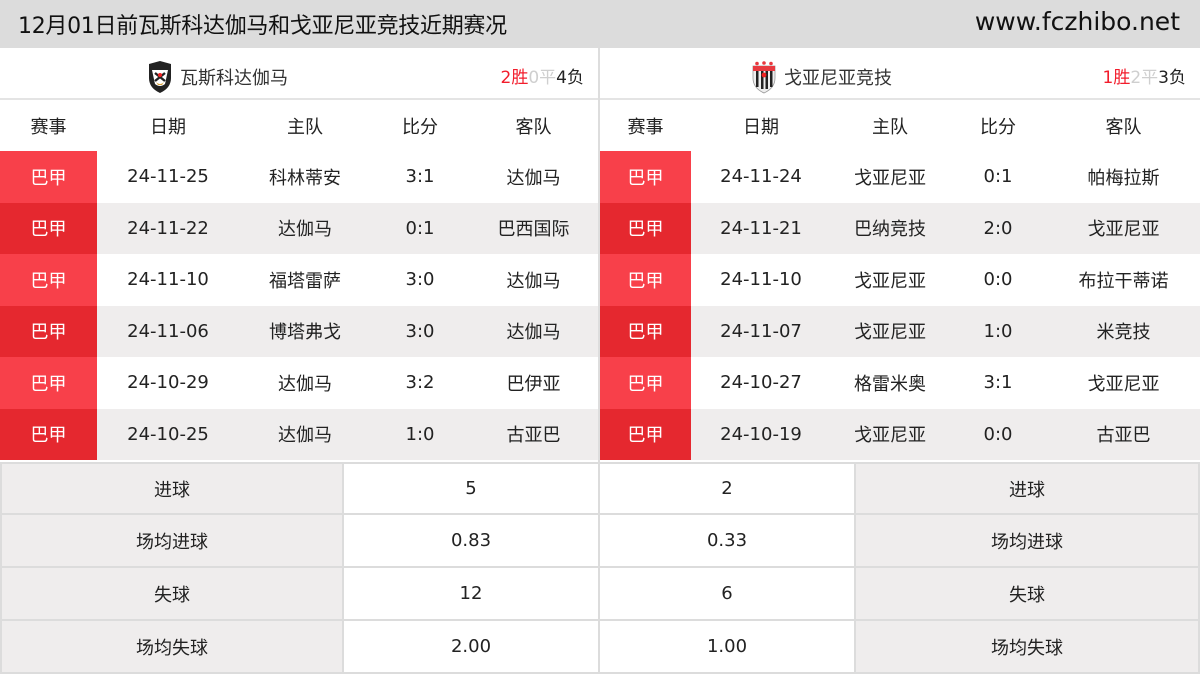 The width and height of the screenshot is (1200, 675). What do you see at coordinates (168, 383) in the screenshot?
I see `match-date: 24-10-29` at bounding box center [168, 383].